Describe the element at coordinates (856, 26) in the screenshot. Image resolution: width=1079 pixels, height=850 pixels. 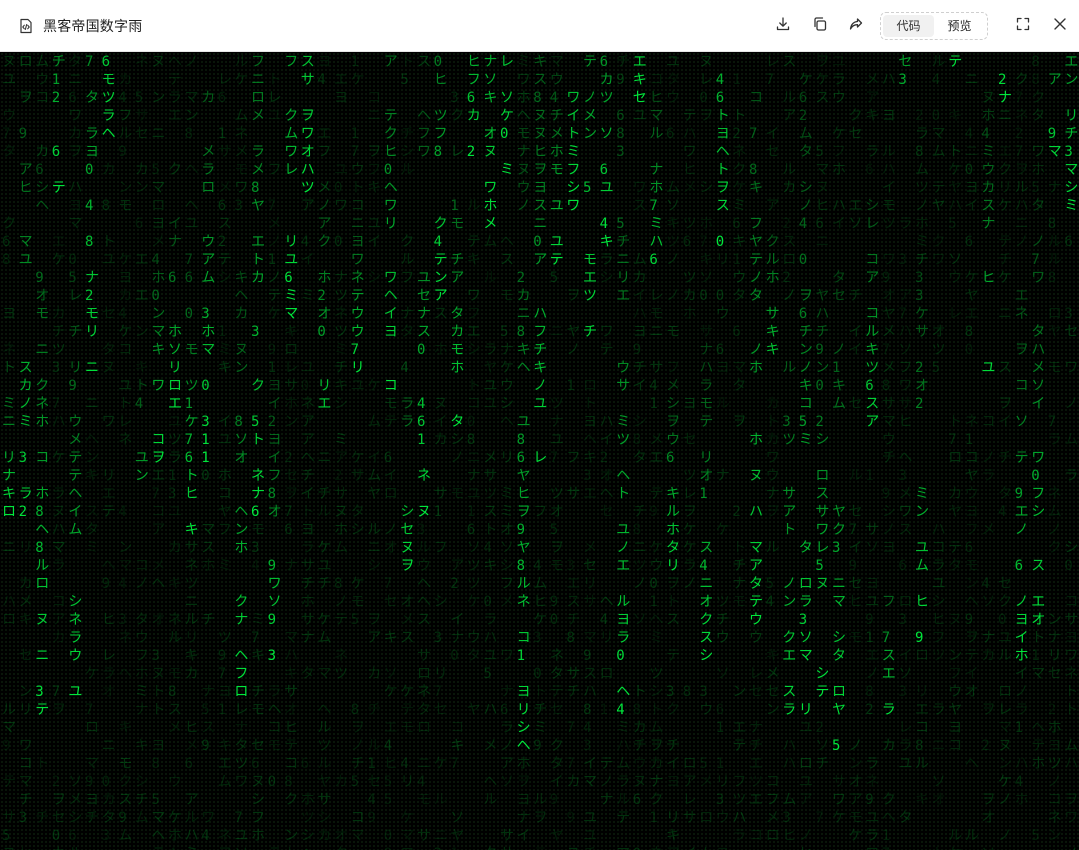
I see `share-button` at that location.